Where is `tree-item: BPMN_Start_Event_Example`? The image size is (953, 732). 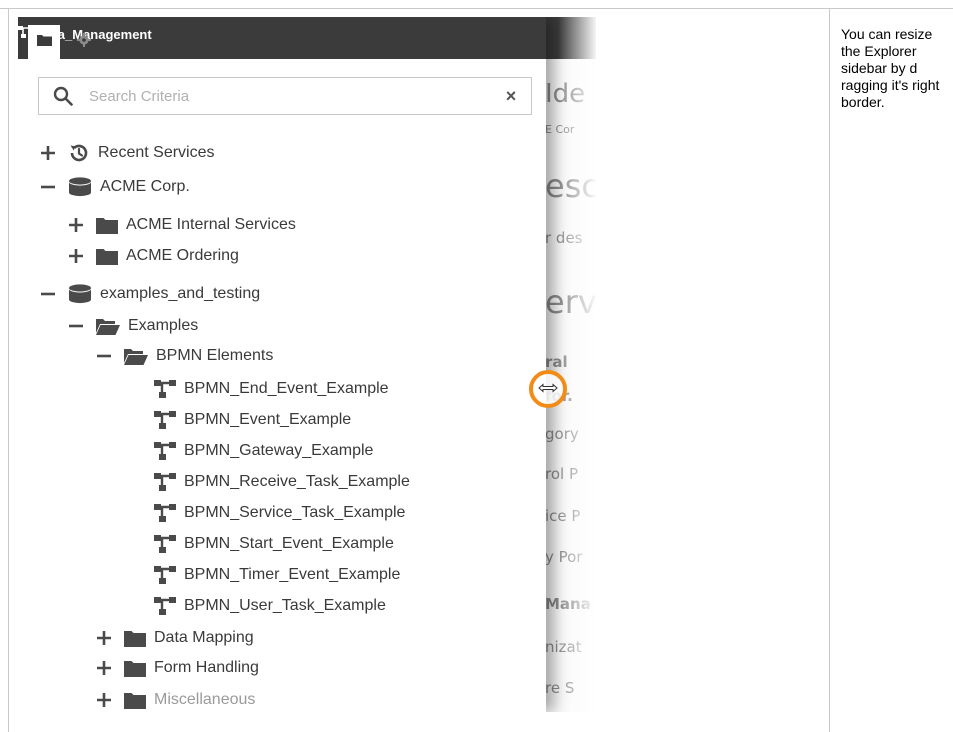
tree-item: BPMN_Start_Event_Example is located at coordinates (274, 544).